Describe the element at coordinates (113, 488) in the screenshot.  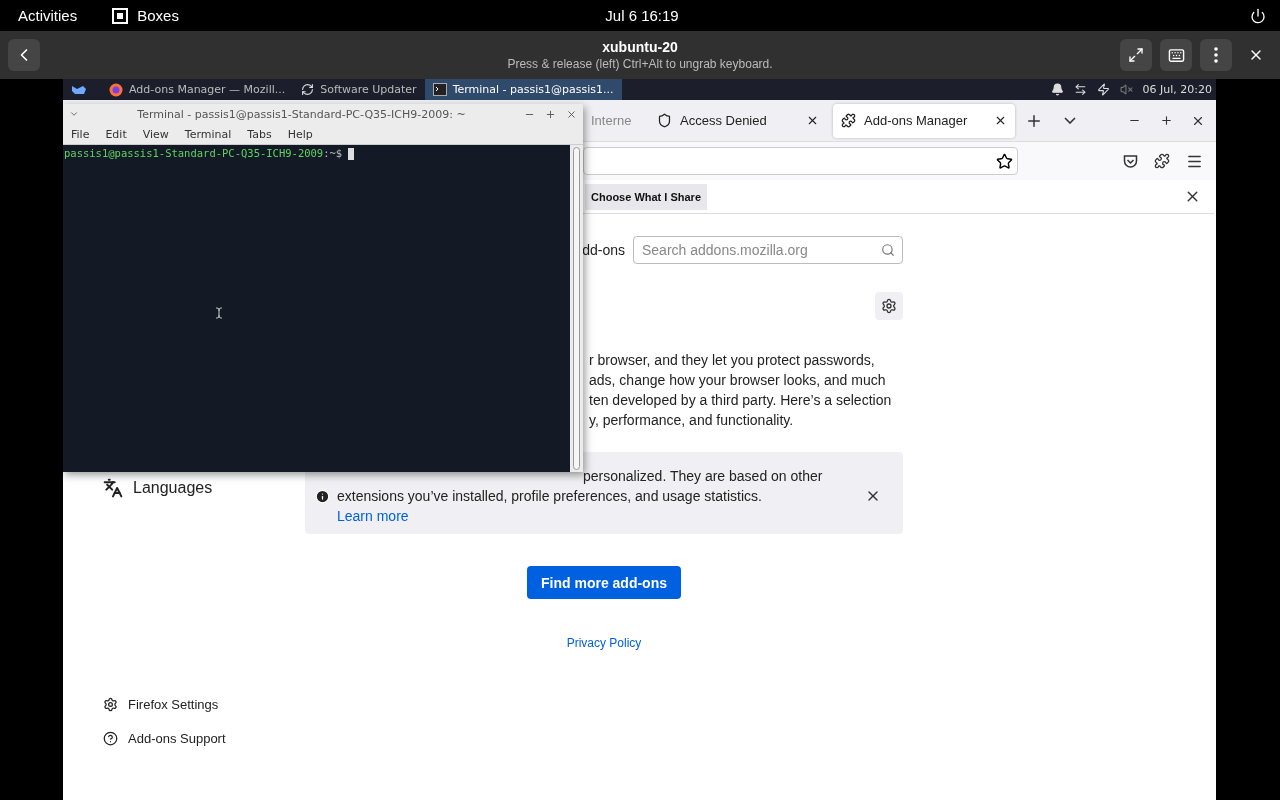
I see `languages-icon` at that location.